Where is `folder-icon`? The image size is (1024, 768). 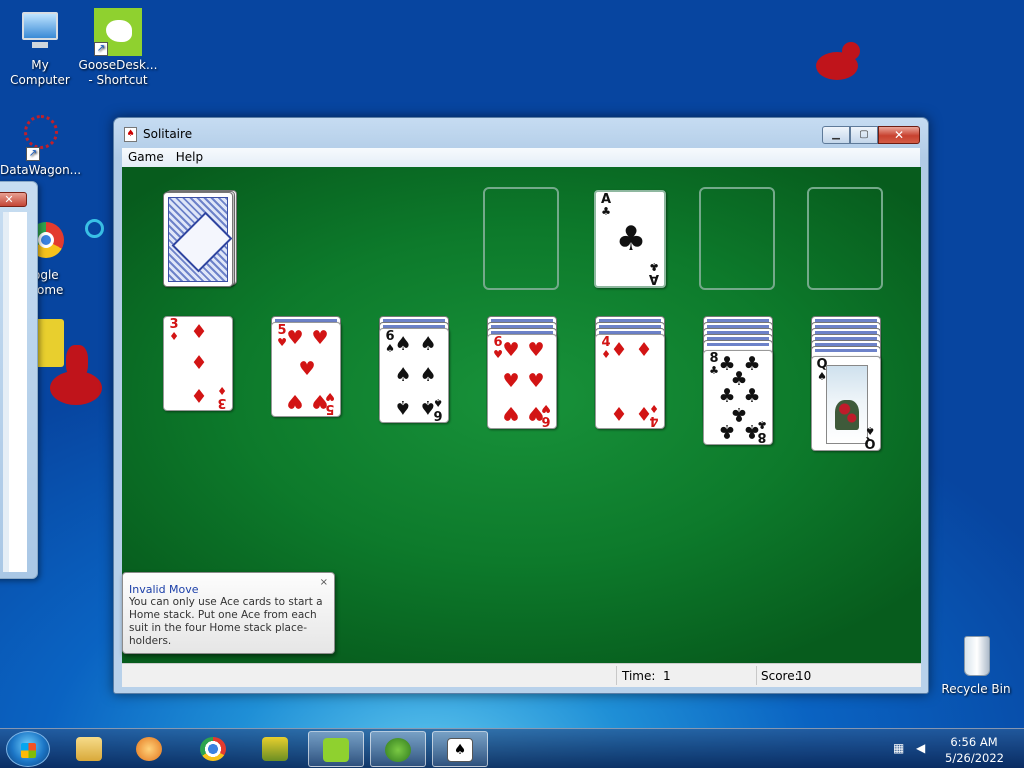
folder-icon is located at coordinates (89, 749).